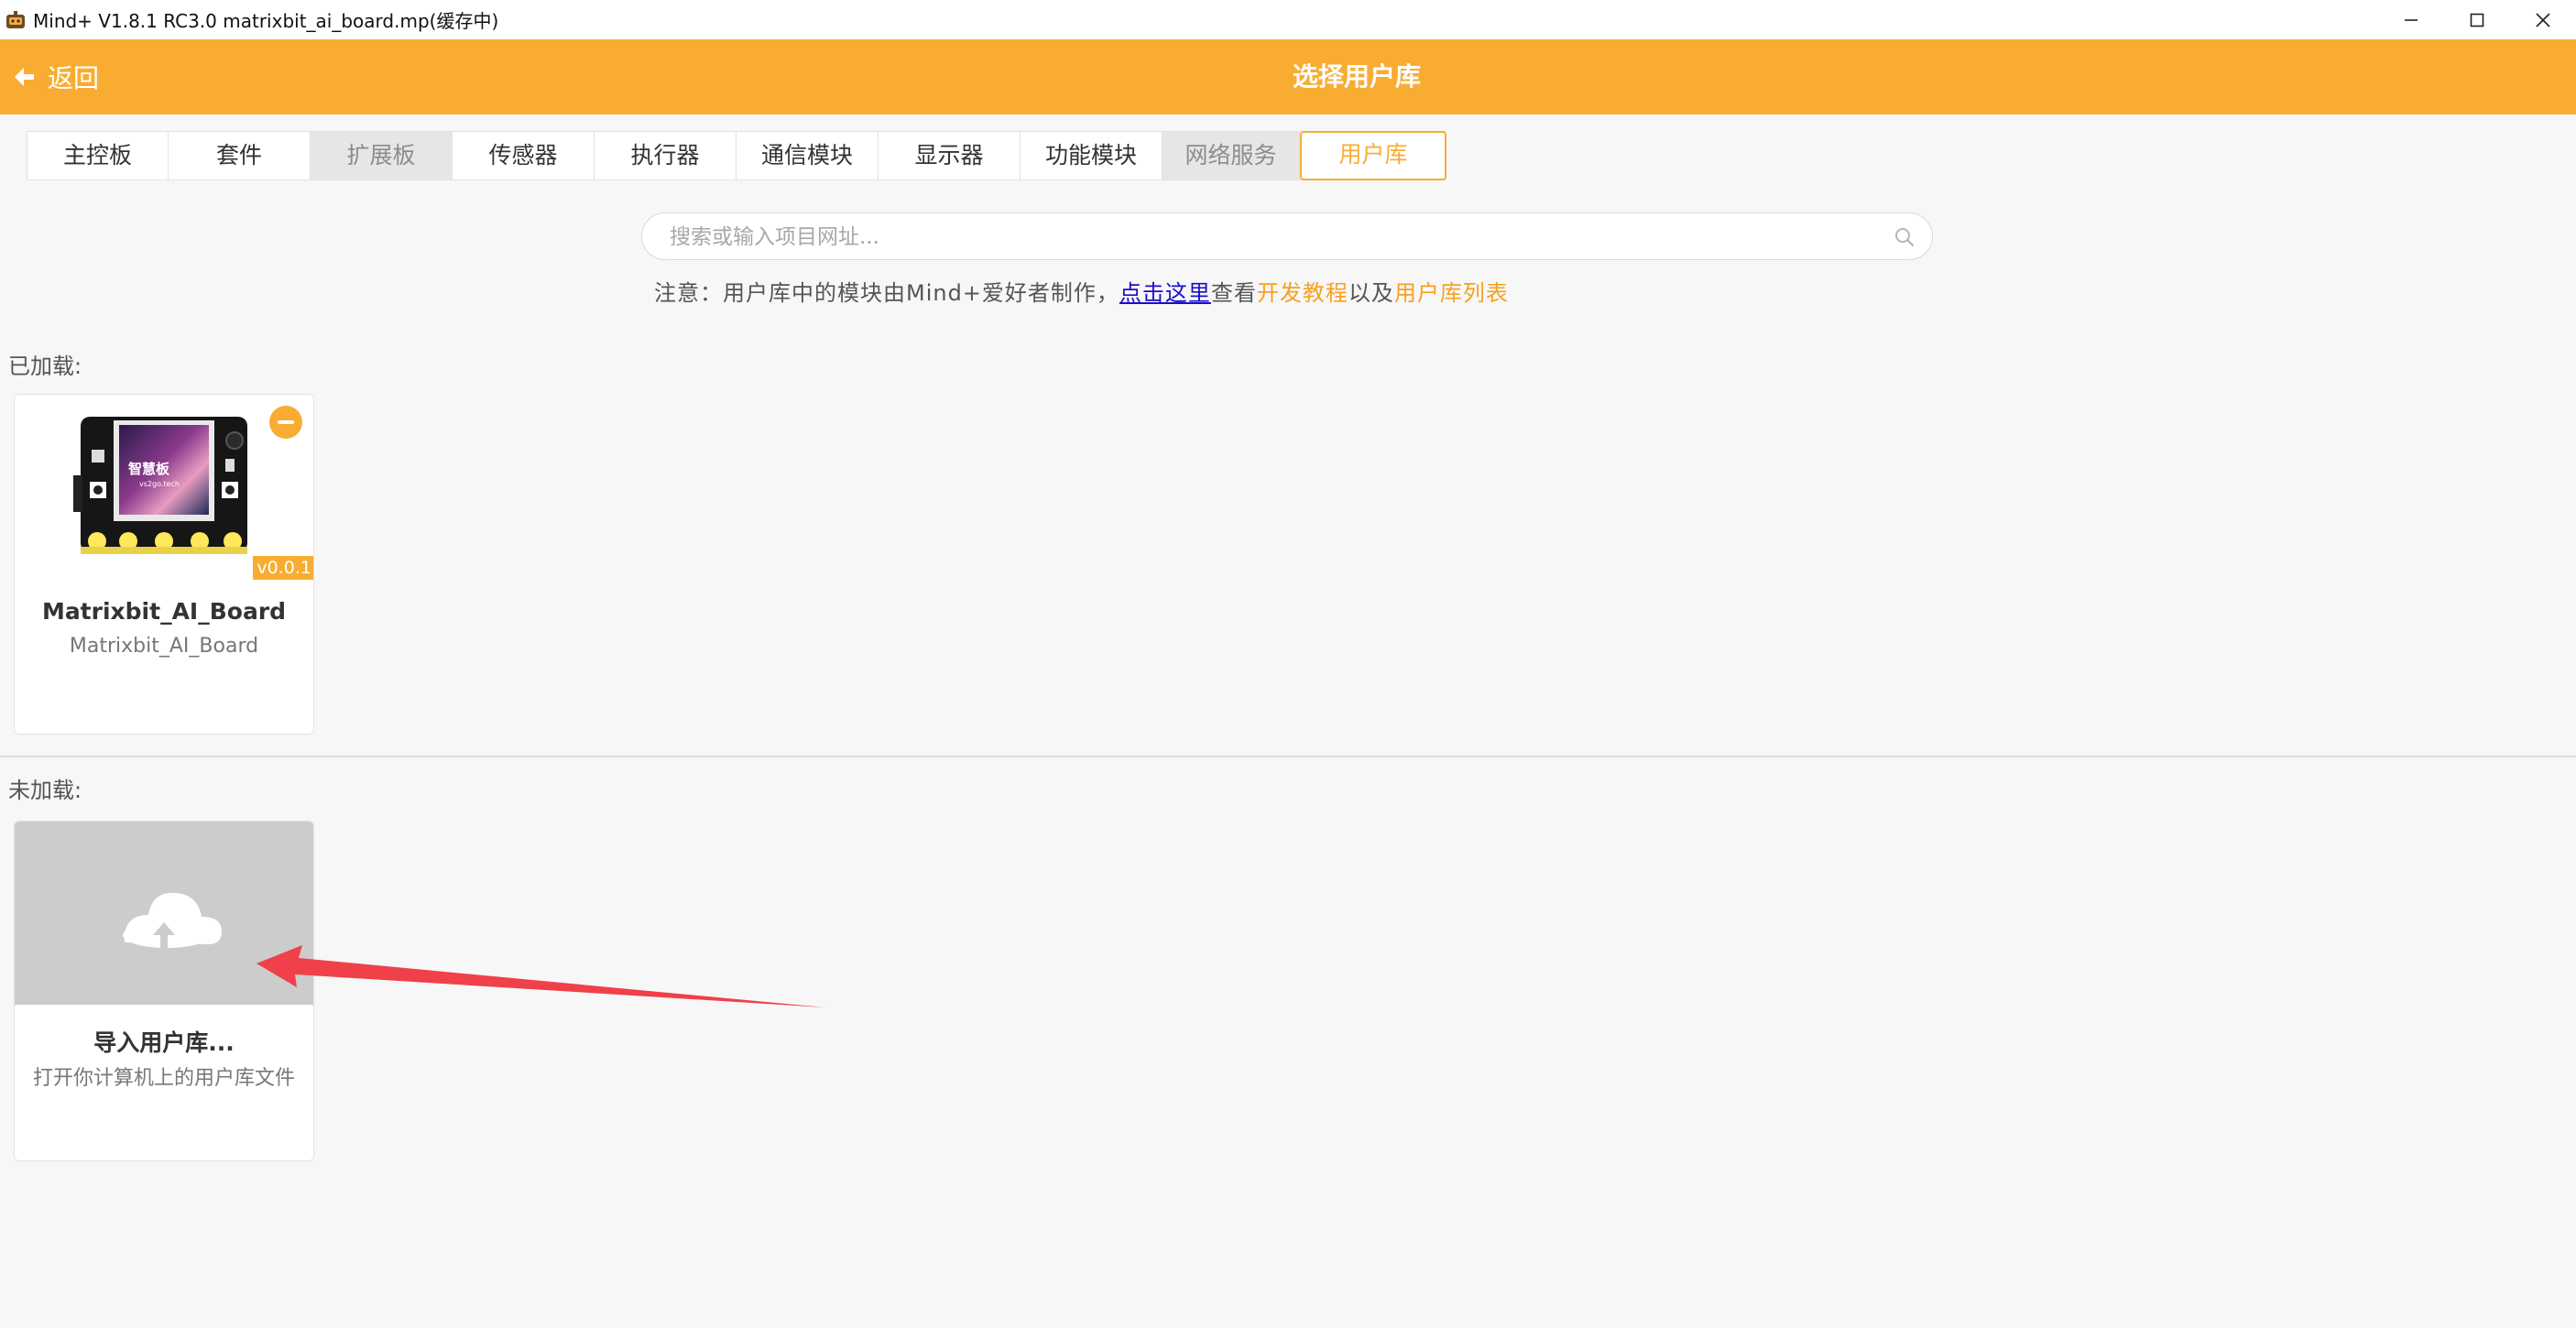 The height and width of the screenshot is (1328, 2576). I want to click on search-icon, so click(1905, 237).